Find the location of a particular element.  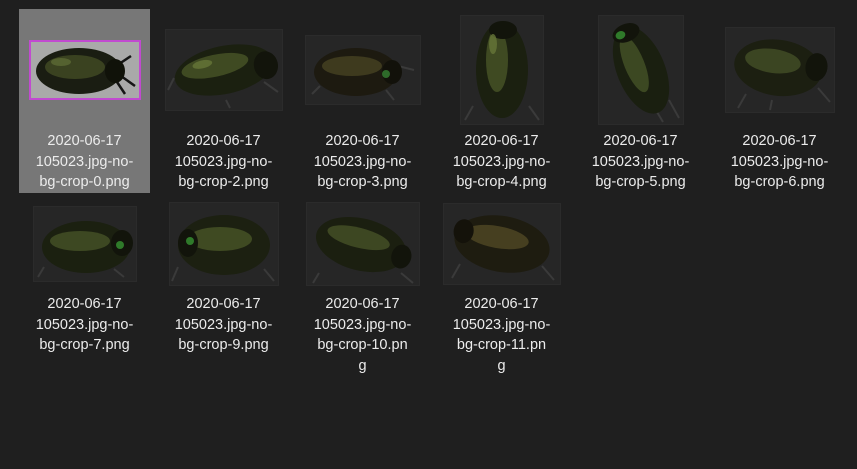

file-name: 2020-06-17 105023.jpg-no- bg-crop-4.png is located at coordinates (501, 161).